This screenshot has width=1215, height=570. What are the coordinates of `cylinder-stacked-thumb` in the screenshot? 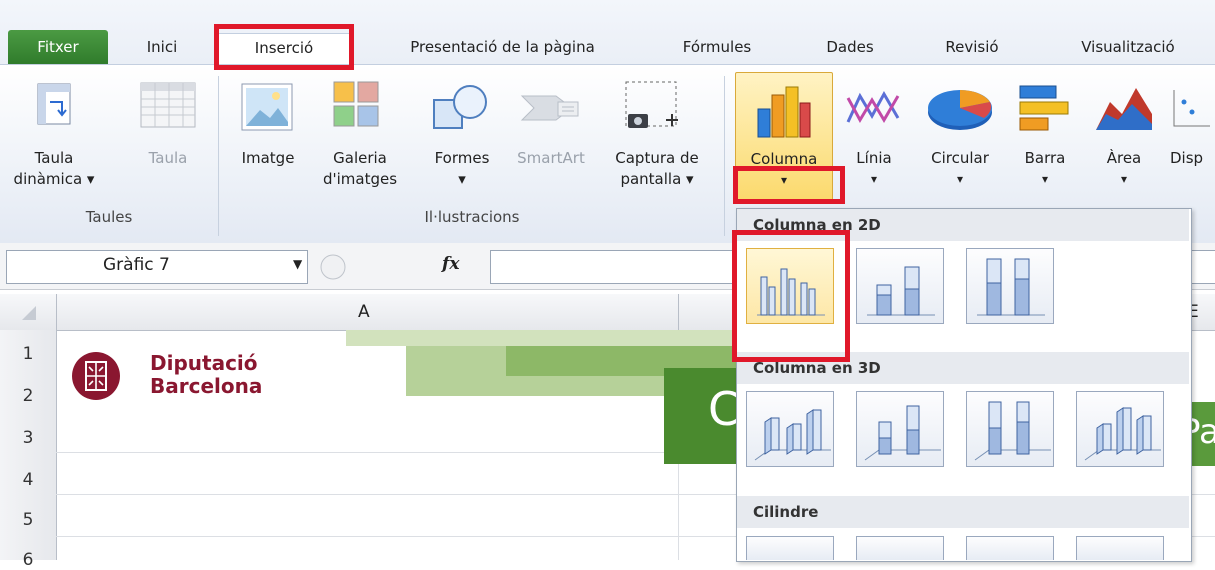 It's located at (900, 548).